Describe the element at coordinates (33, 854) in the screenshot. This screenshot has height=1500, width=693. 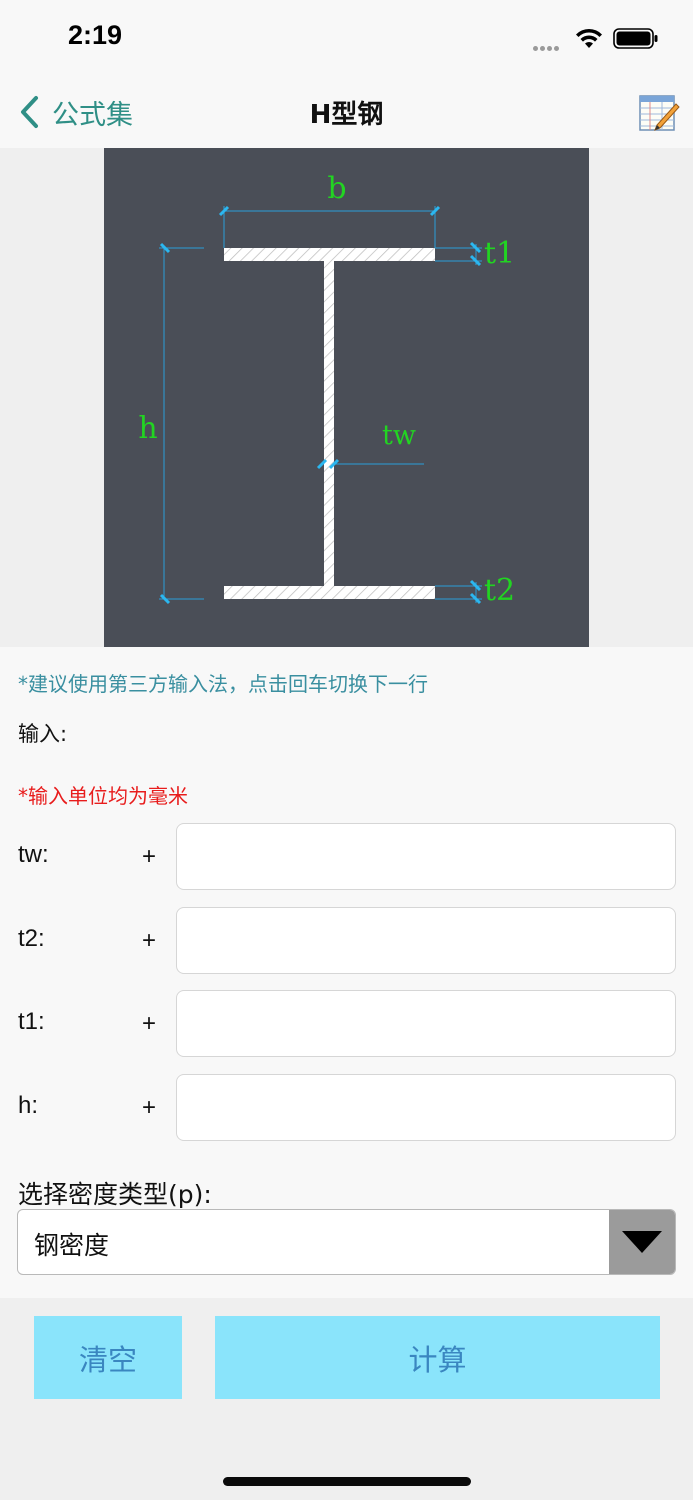
I see `param-label: tw:` at that location.